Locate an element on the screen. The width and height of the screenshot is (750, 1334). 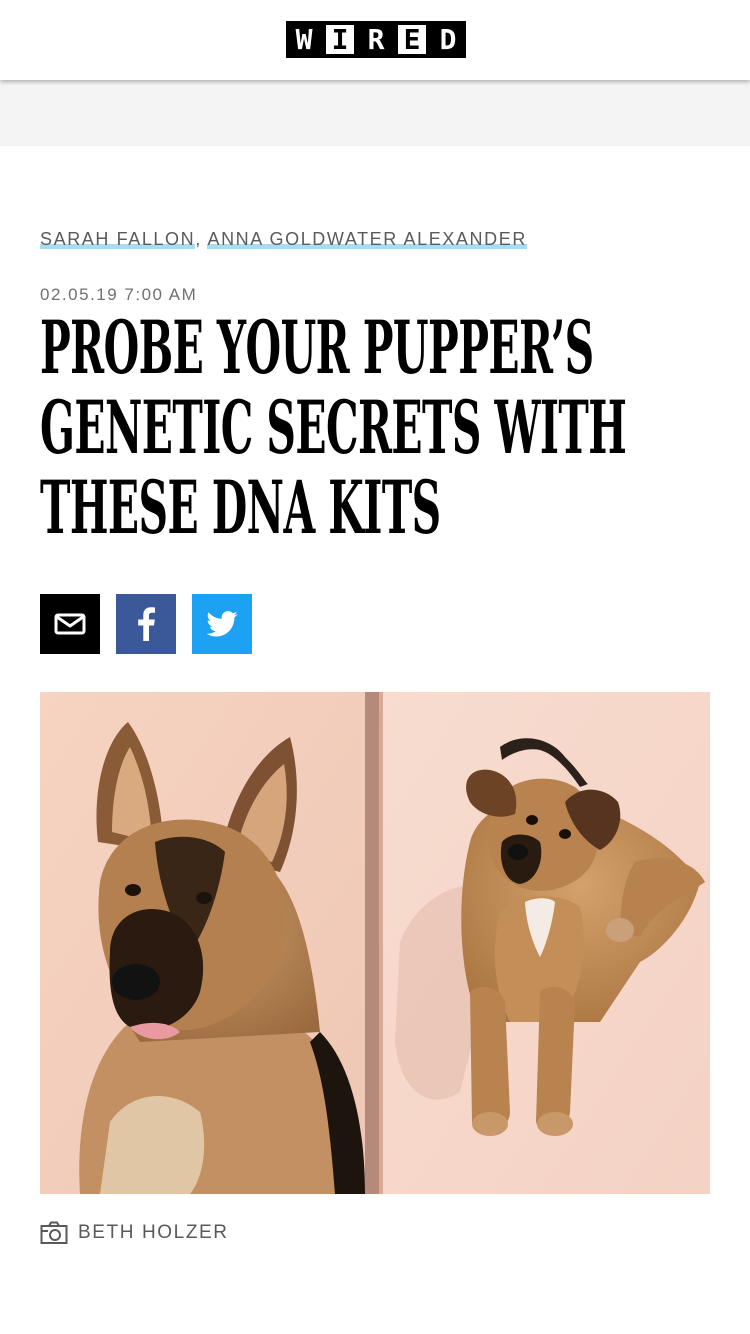
site-header: W I R E D is located at coordinates (375, 40).